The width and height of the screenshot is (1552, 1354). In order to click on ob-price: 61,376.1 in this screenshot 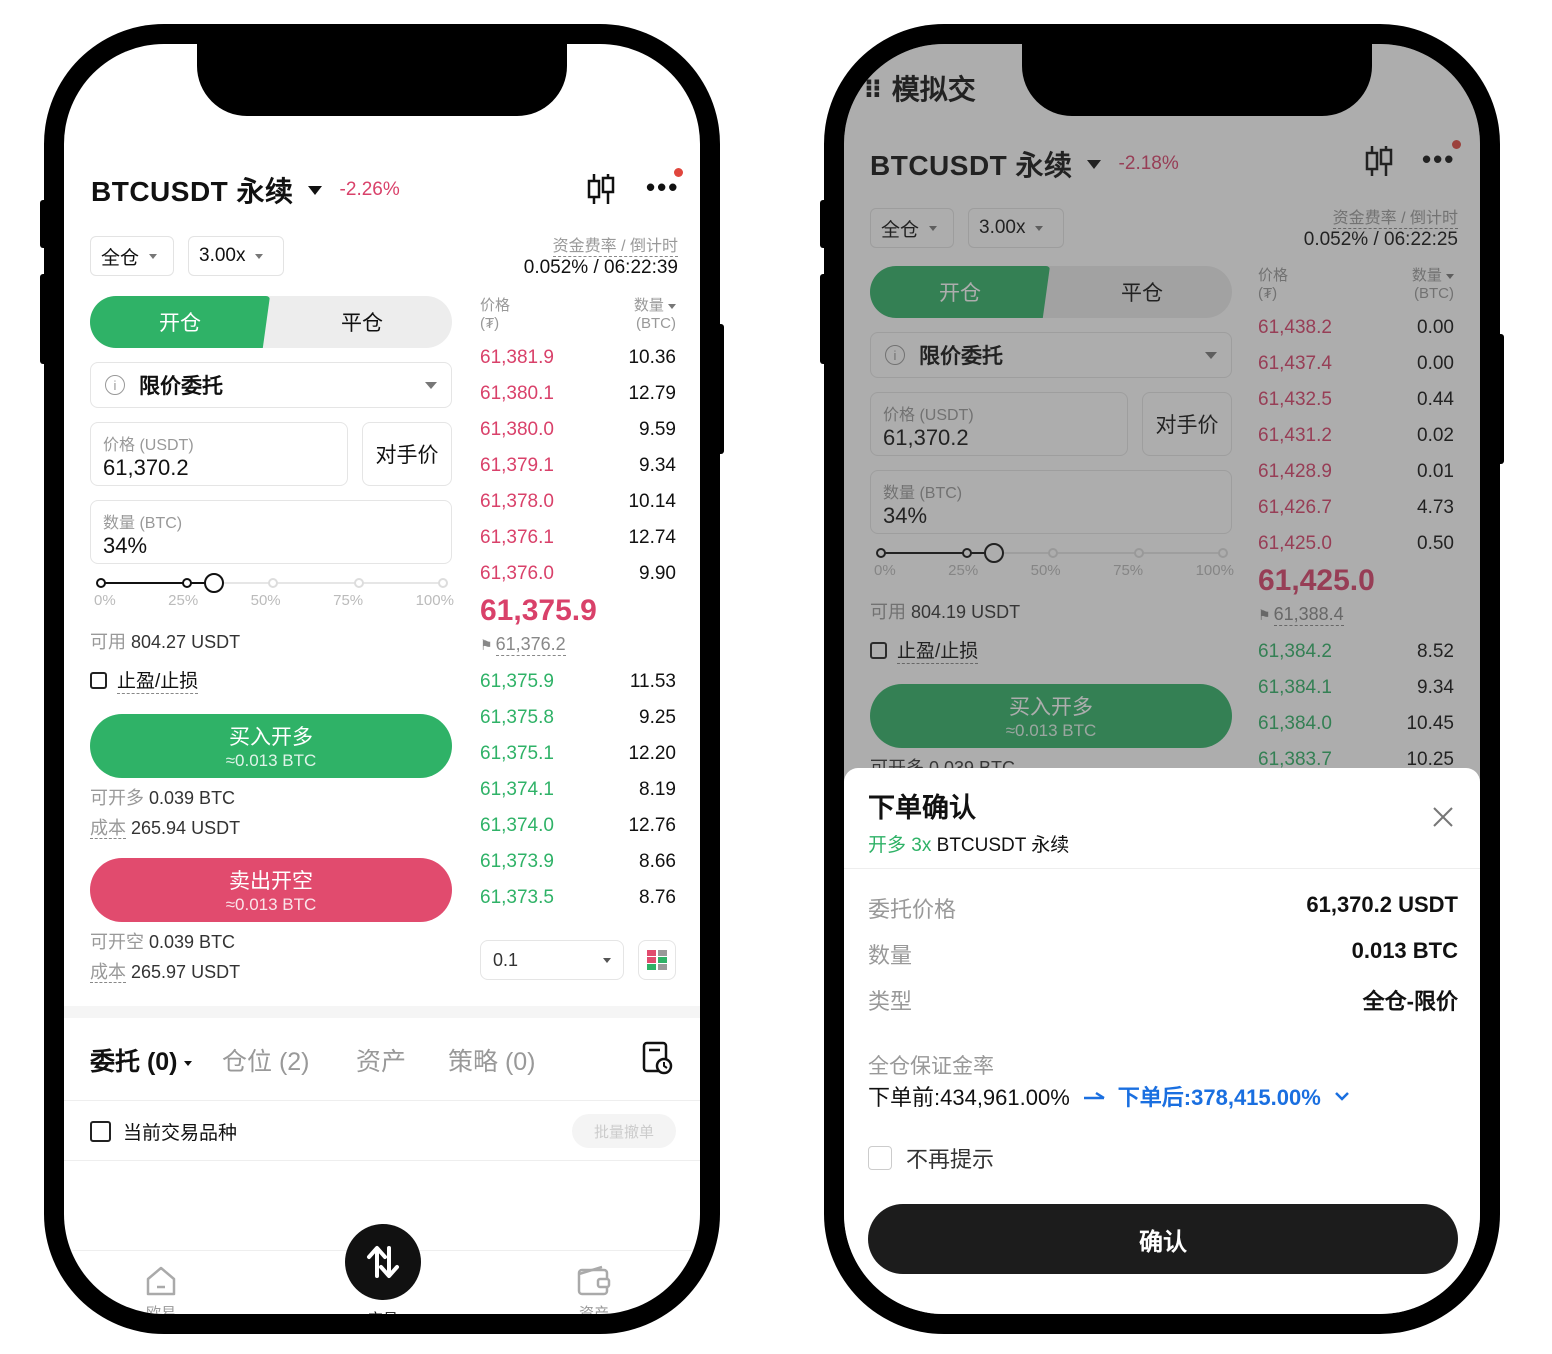, I will do `click(517, 537)`.